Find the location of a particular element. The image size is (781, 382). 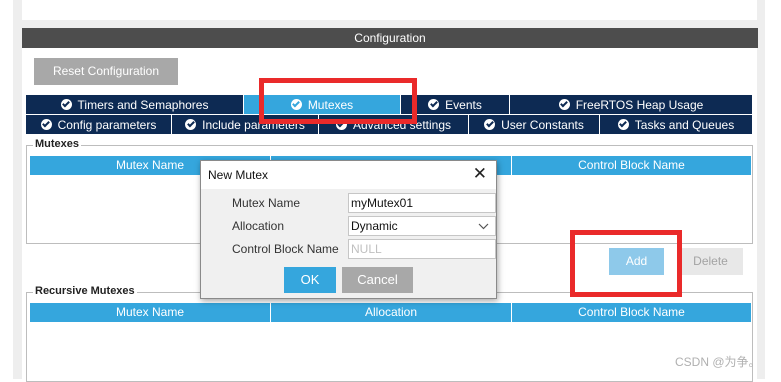

tab-events: Events is located at coordinates (455, 104).